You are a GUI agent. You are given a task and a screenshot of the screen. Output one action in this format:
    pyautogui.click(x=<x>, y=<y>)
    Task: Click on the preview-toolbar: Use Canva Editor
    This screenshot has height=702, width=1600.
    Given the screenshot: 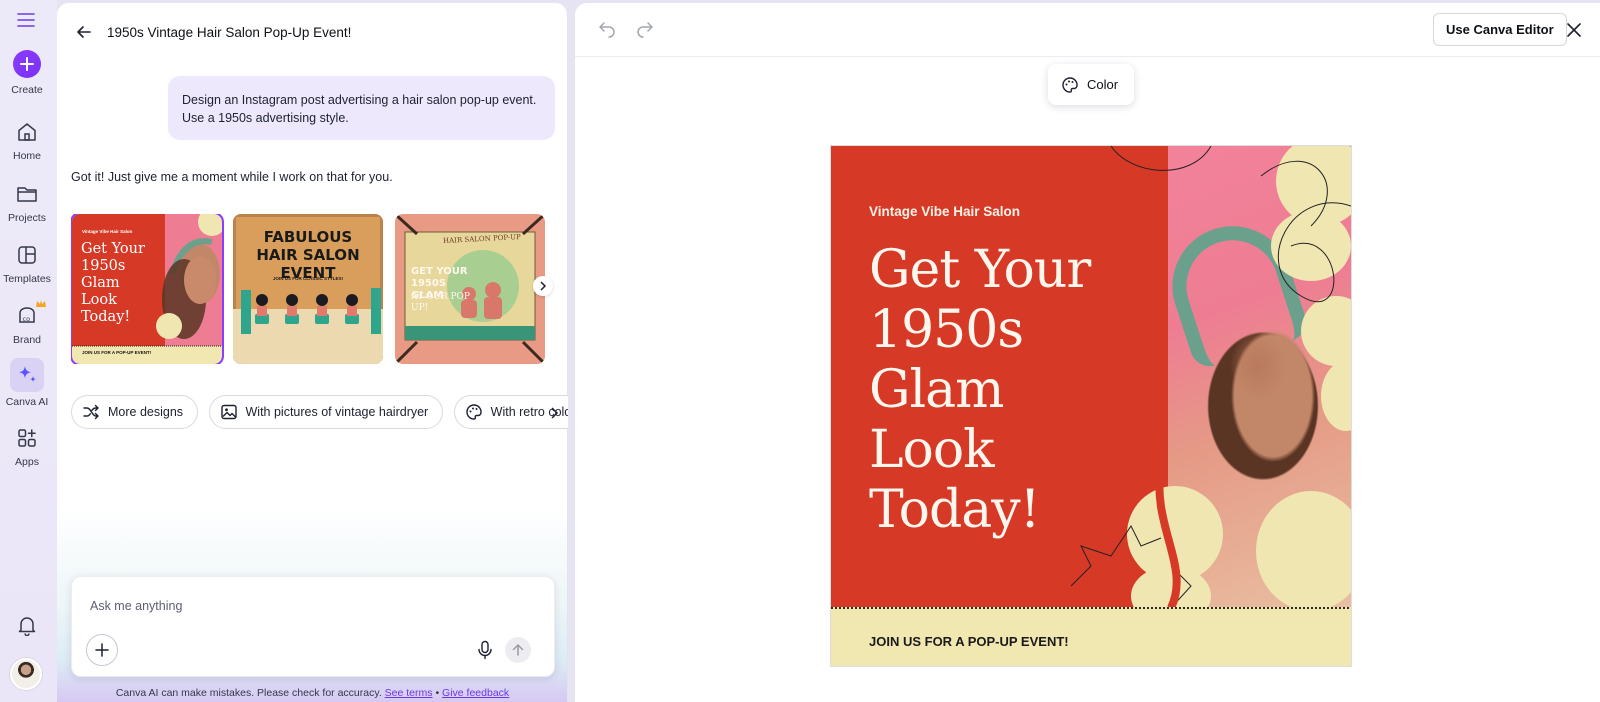 What is the action you would take?
    pyautogui.click(x=1087, y=30)
    